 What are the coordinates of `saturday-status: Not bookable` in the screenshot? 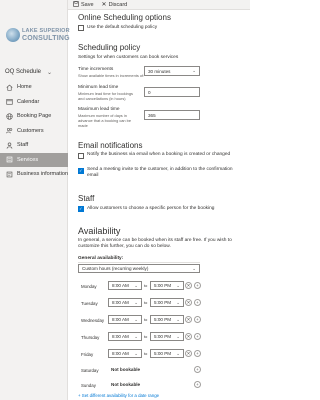 It's located at (126, 369).